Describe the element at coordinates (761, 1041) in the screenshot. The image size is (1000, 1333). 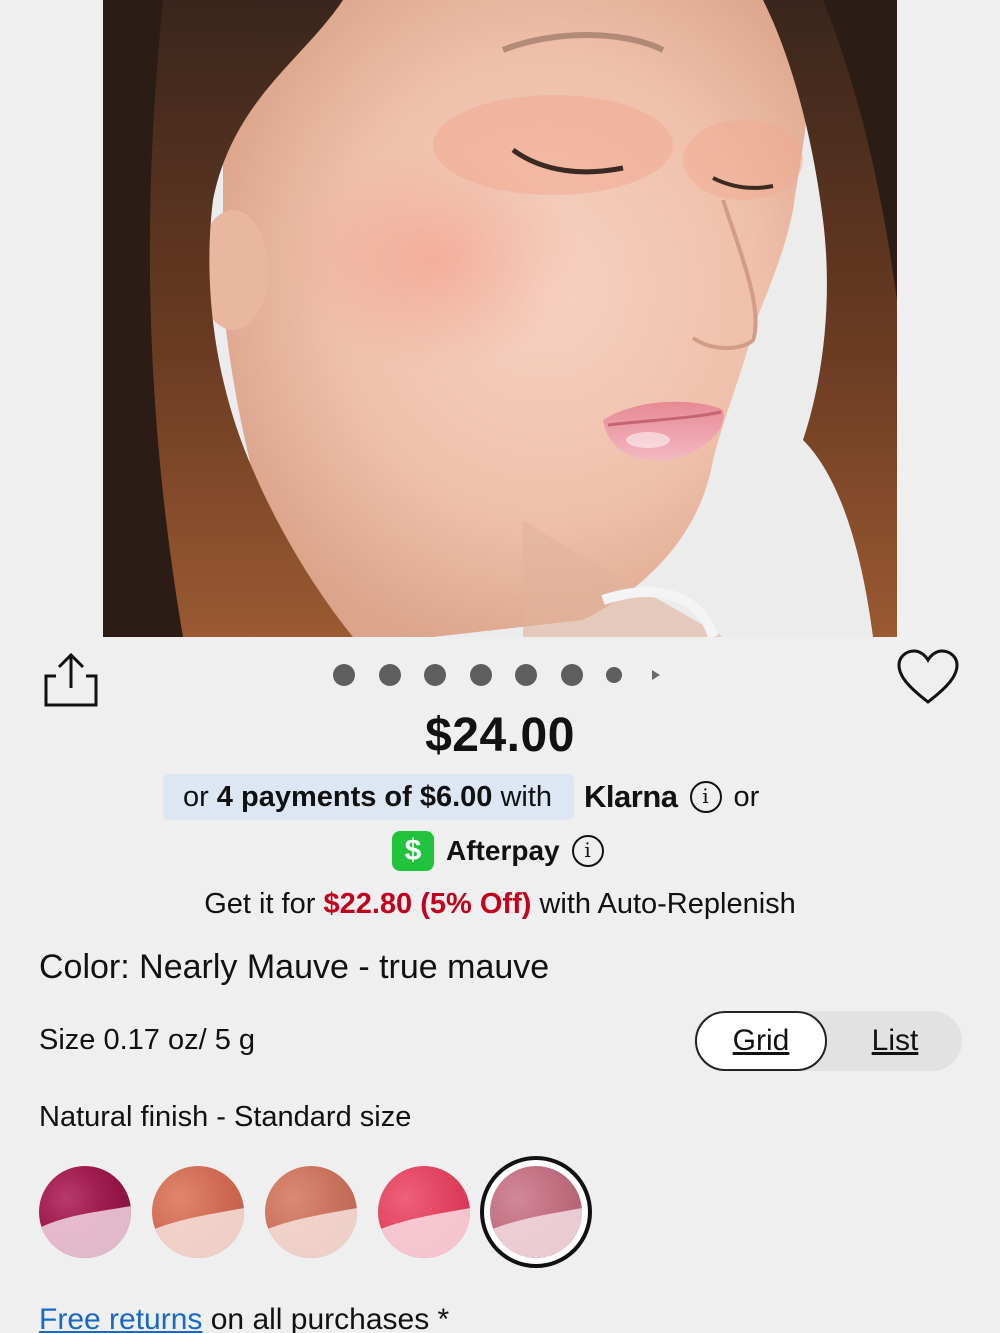
I see `grid-view-button: Grid` at that location.